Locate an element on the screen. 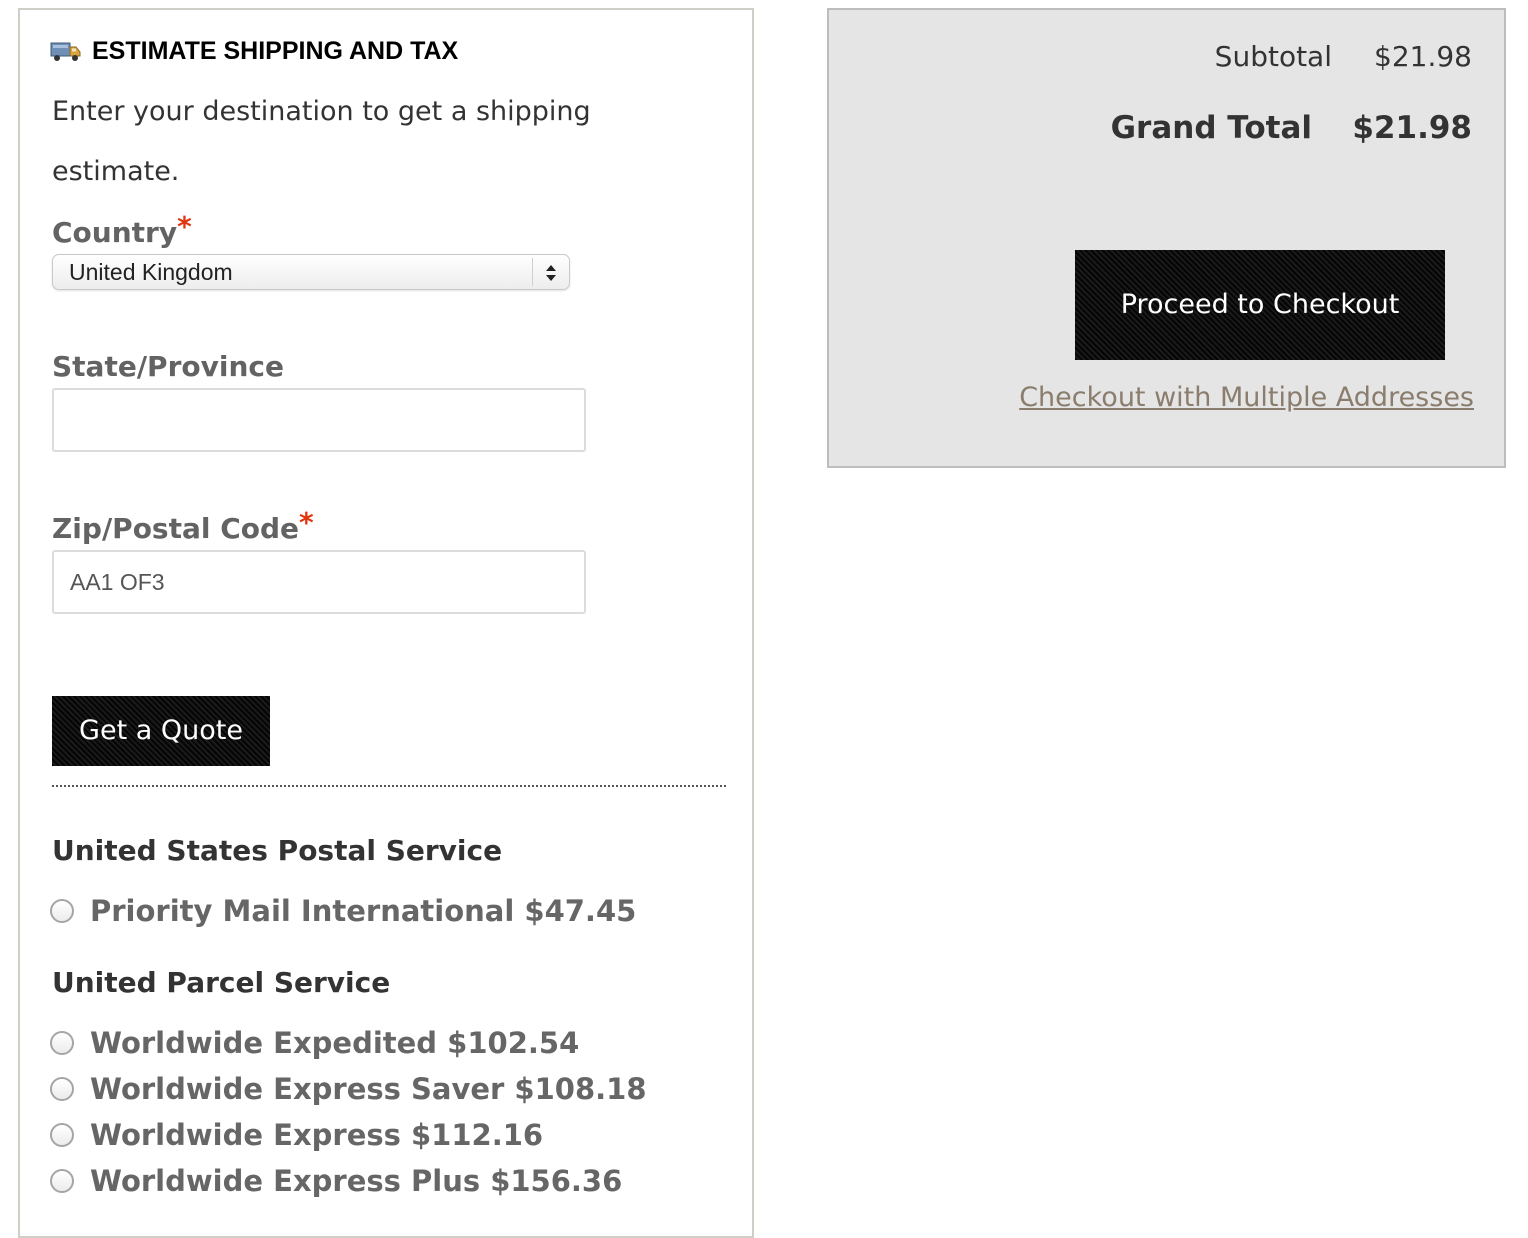  rate-option-worldwide-expedited: Worldwide Expedited $102.54 is located at coordinates (314, 1043).